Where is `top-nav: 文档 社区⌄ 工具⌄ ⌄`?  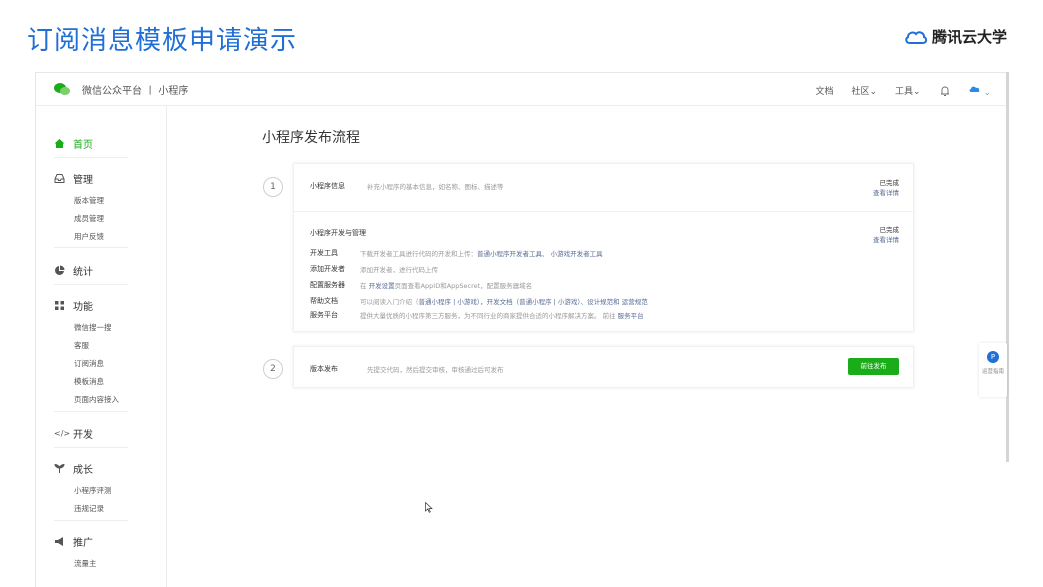 top-nav: 文档 社区⌄ 工具⌄ ⌄ is located at coordinates (903, 90).